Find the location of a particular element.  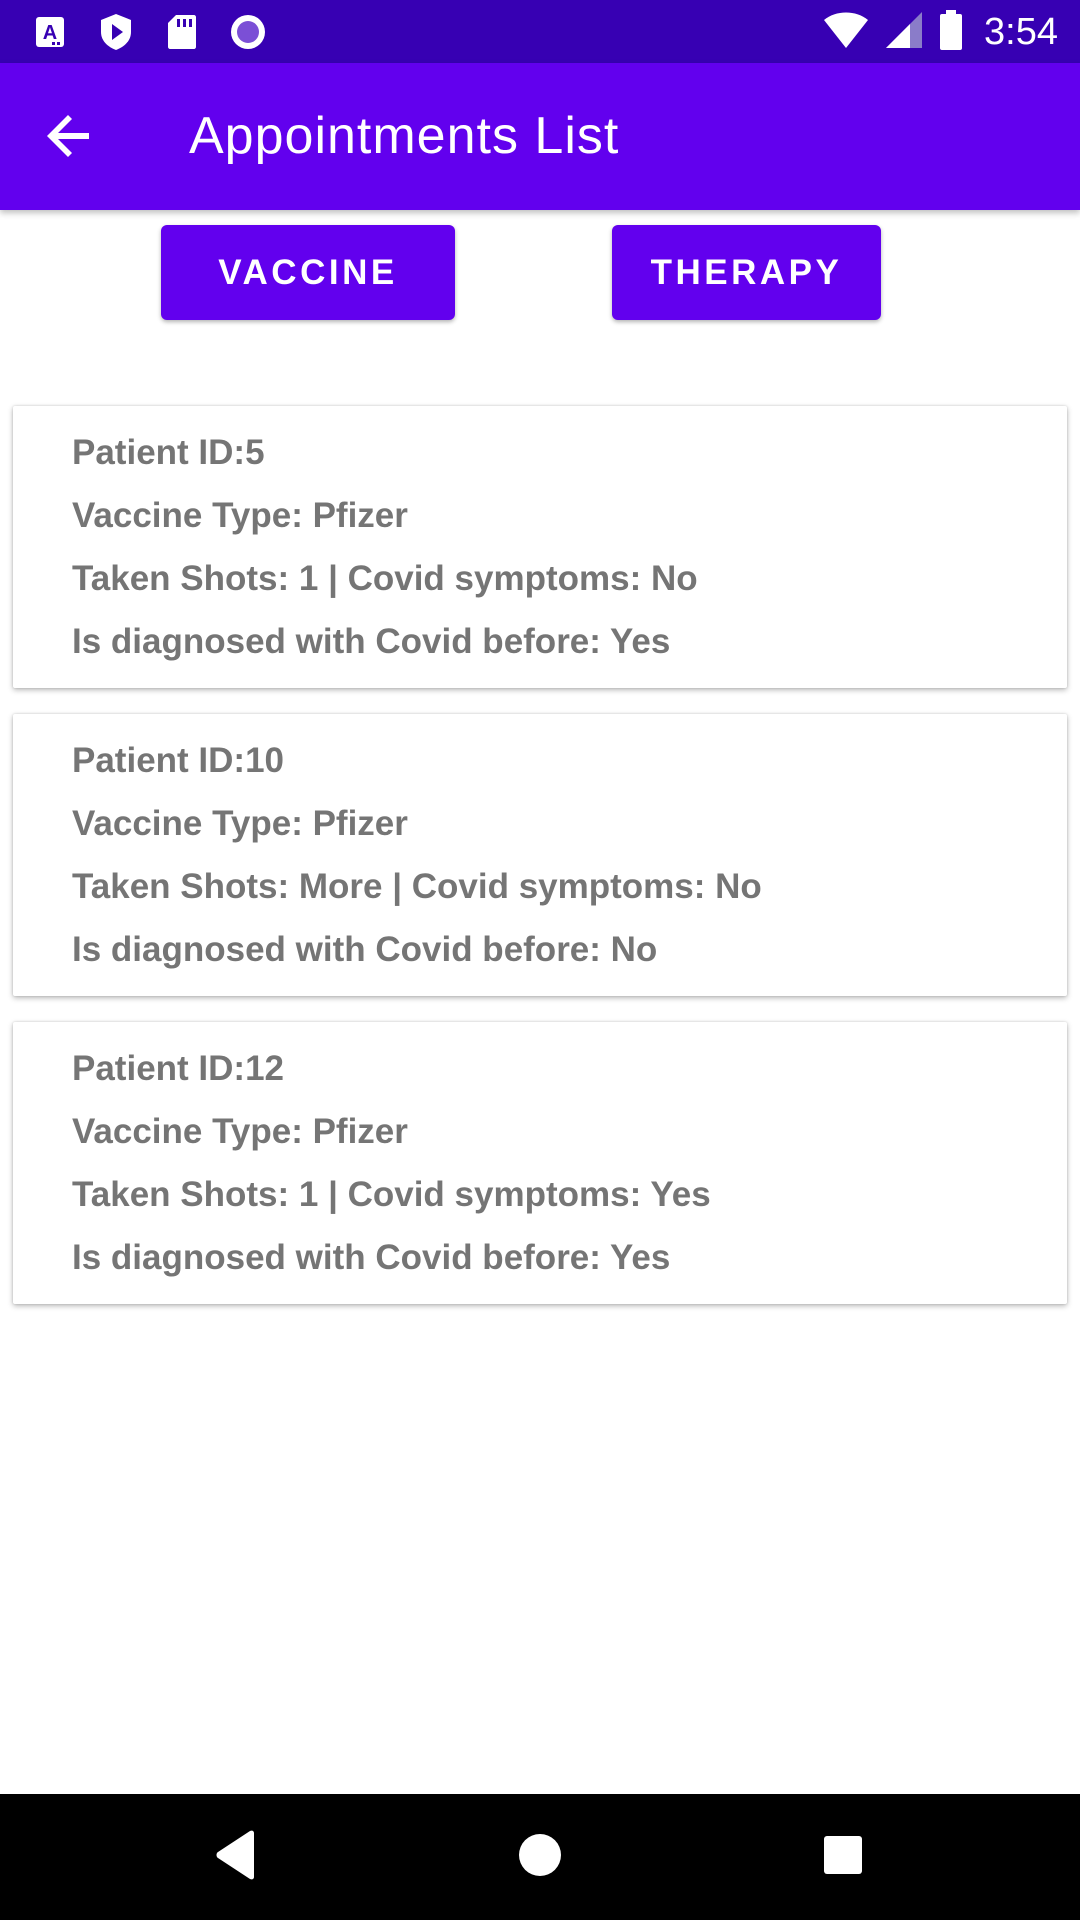

nav-home-button is located at coordinates (540, 1857).